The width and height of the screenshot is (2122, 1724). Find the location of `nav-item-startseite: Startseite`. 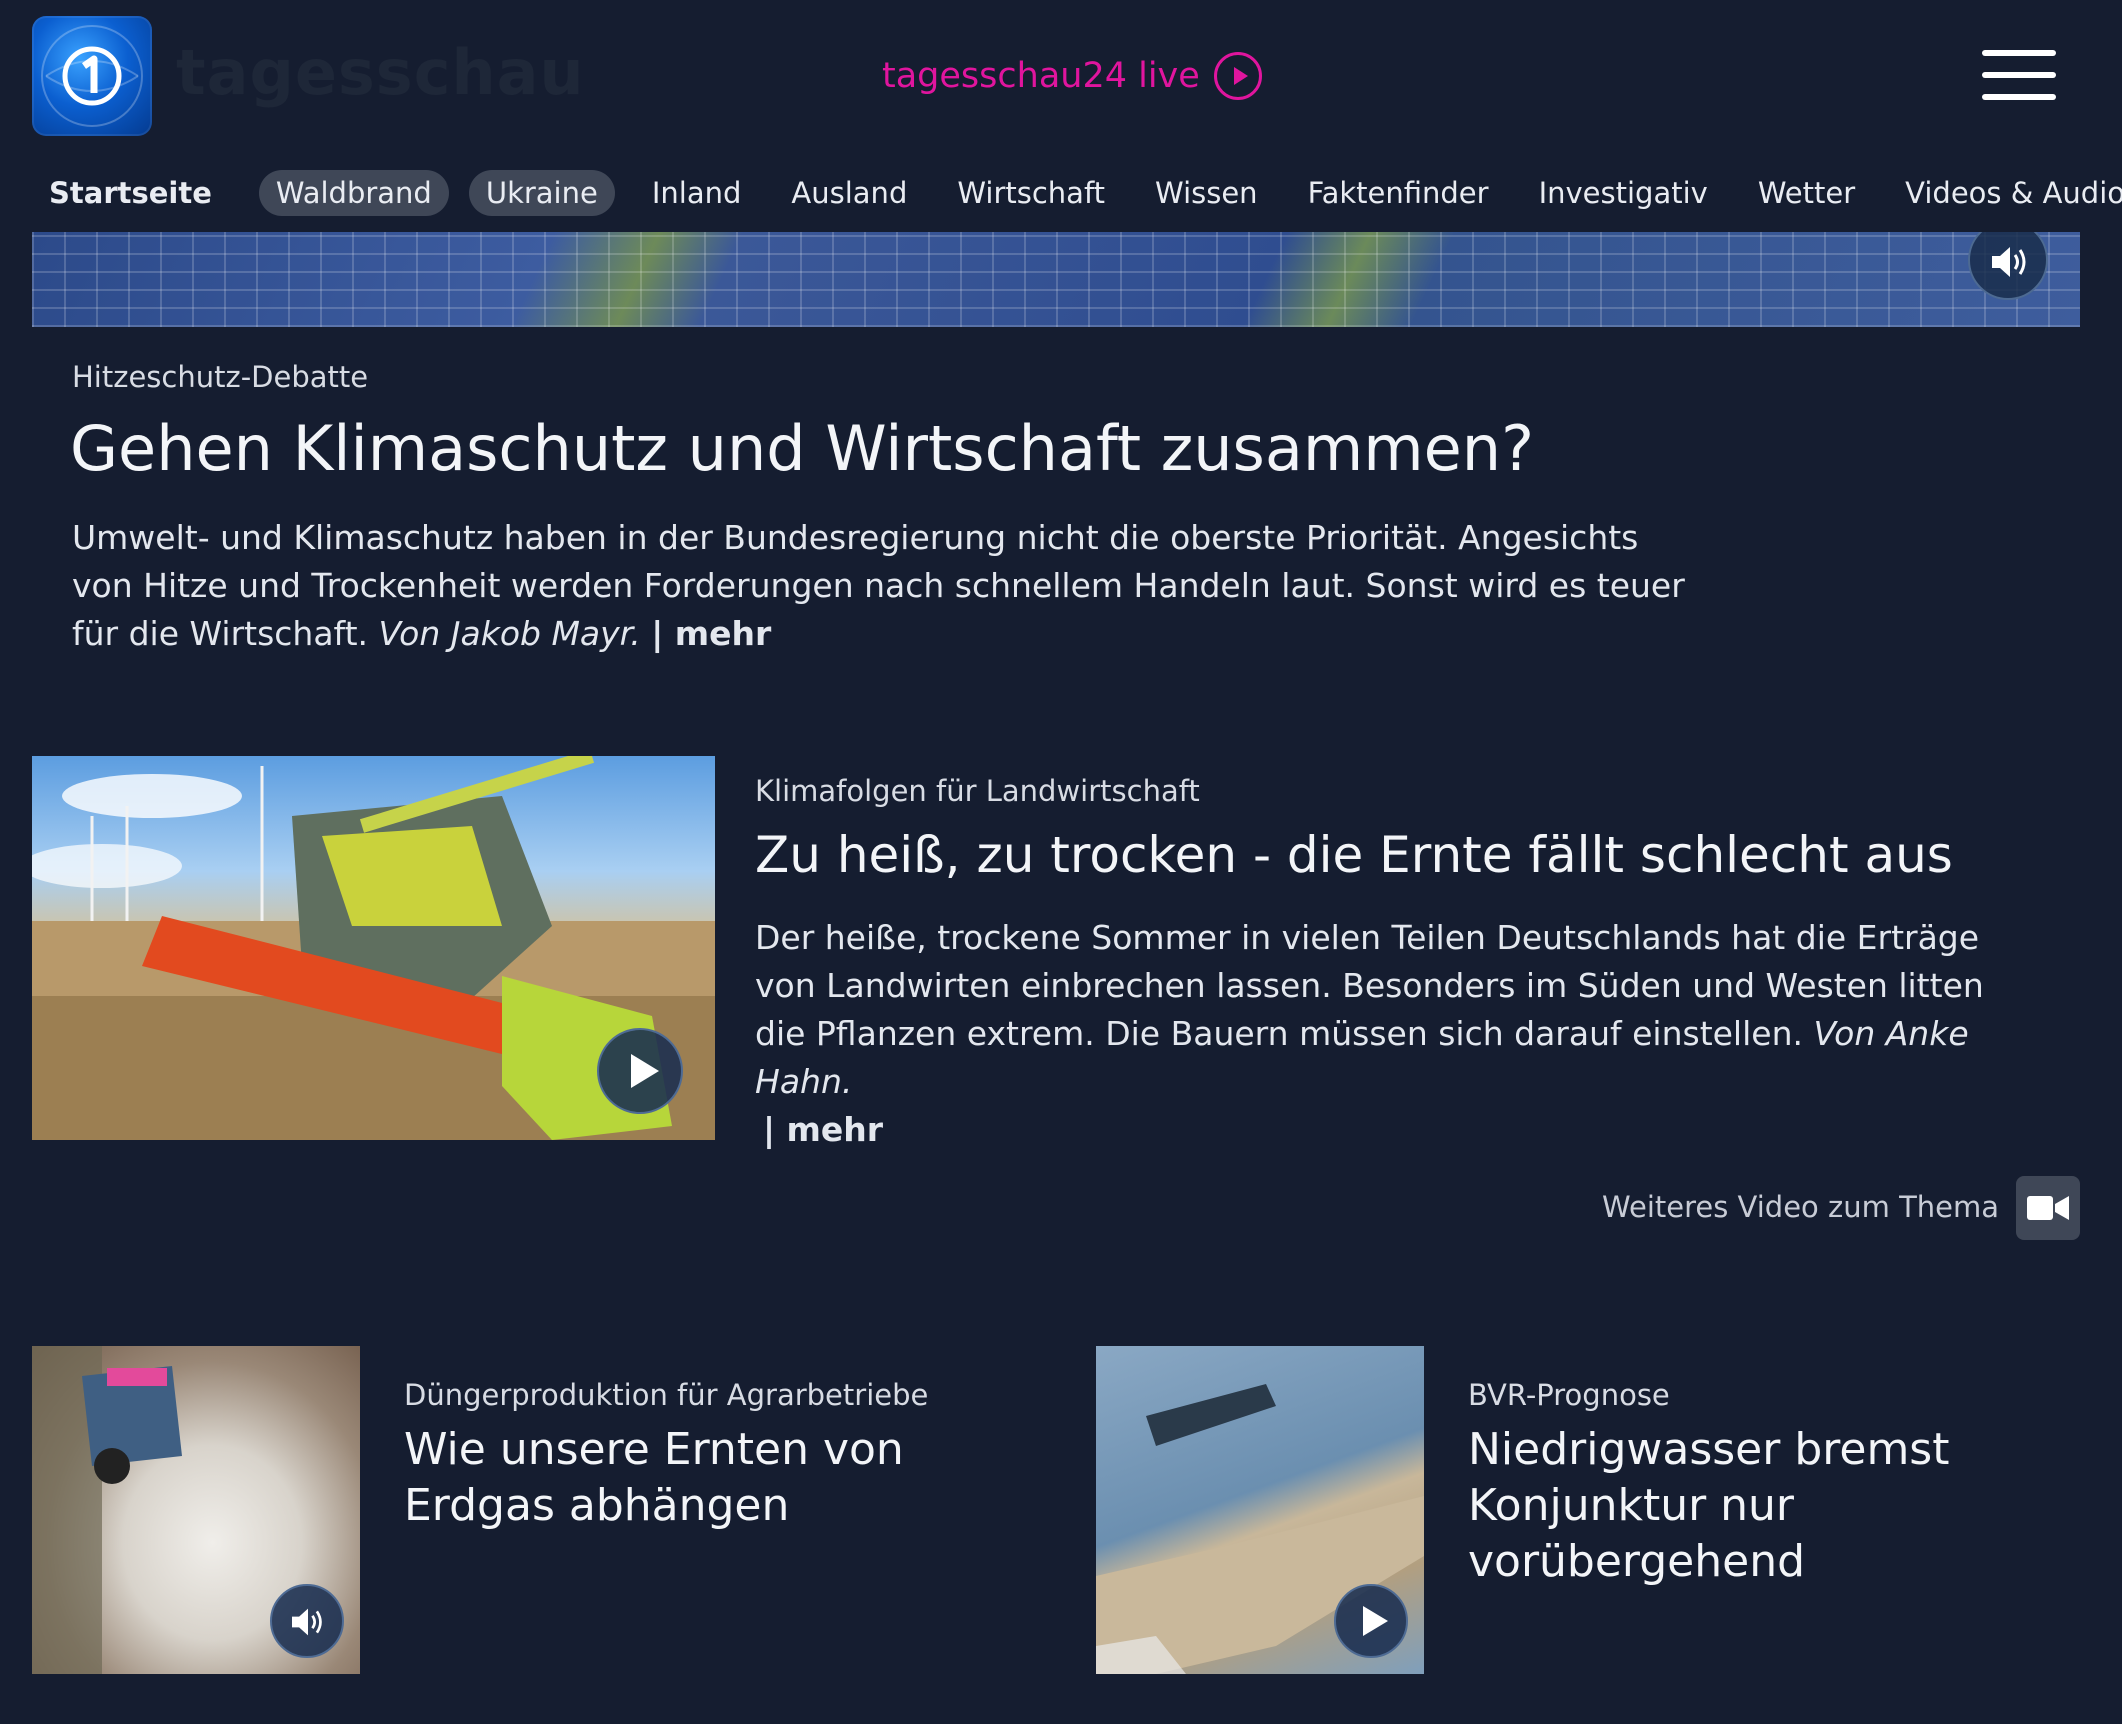

nav-item-startseite: Startseite is located at coordinates (130, 193).